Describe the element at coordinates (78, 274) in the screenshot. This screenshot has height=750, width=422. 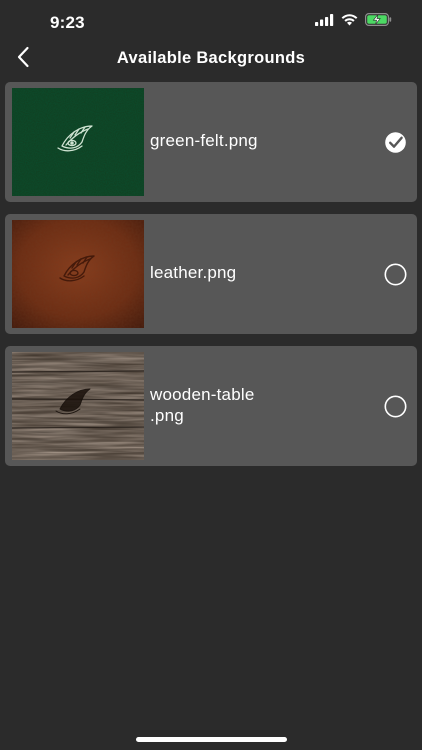
I see `leather-thumbnail` at that location.